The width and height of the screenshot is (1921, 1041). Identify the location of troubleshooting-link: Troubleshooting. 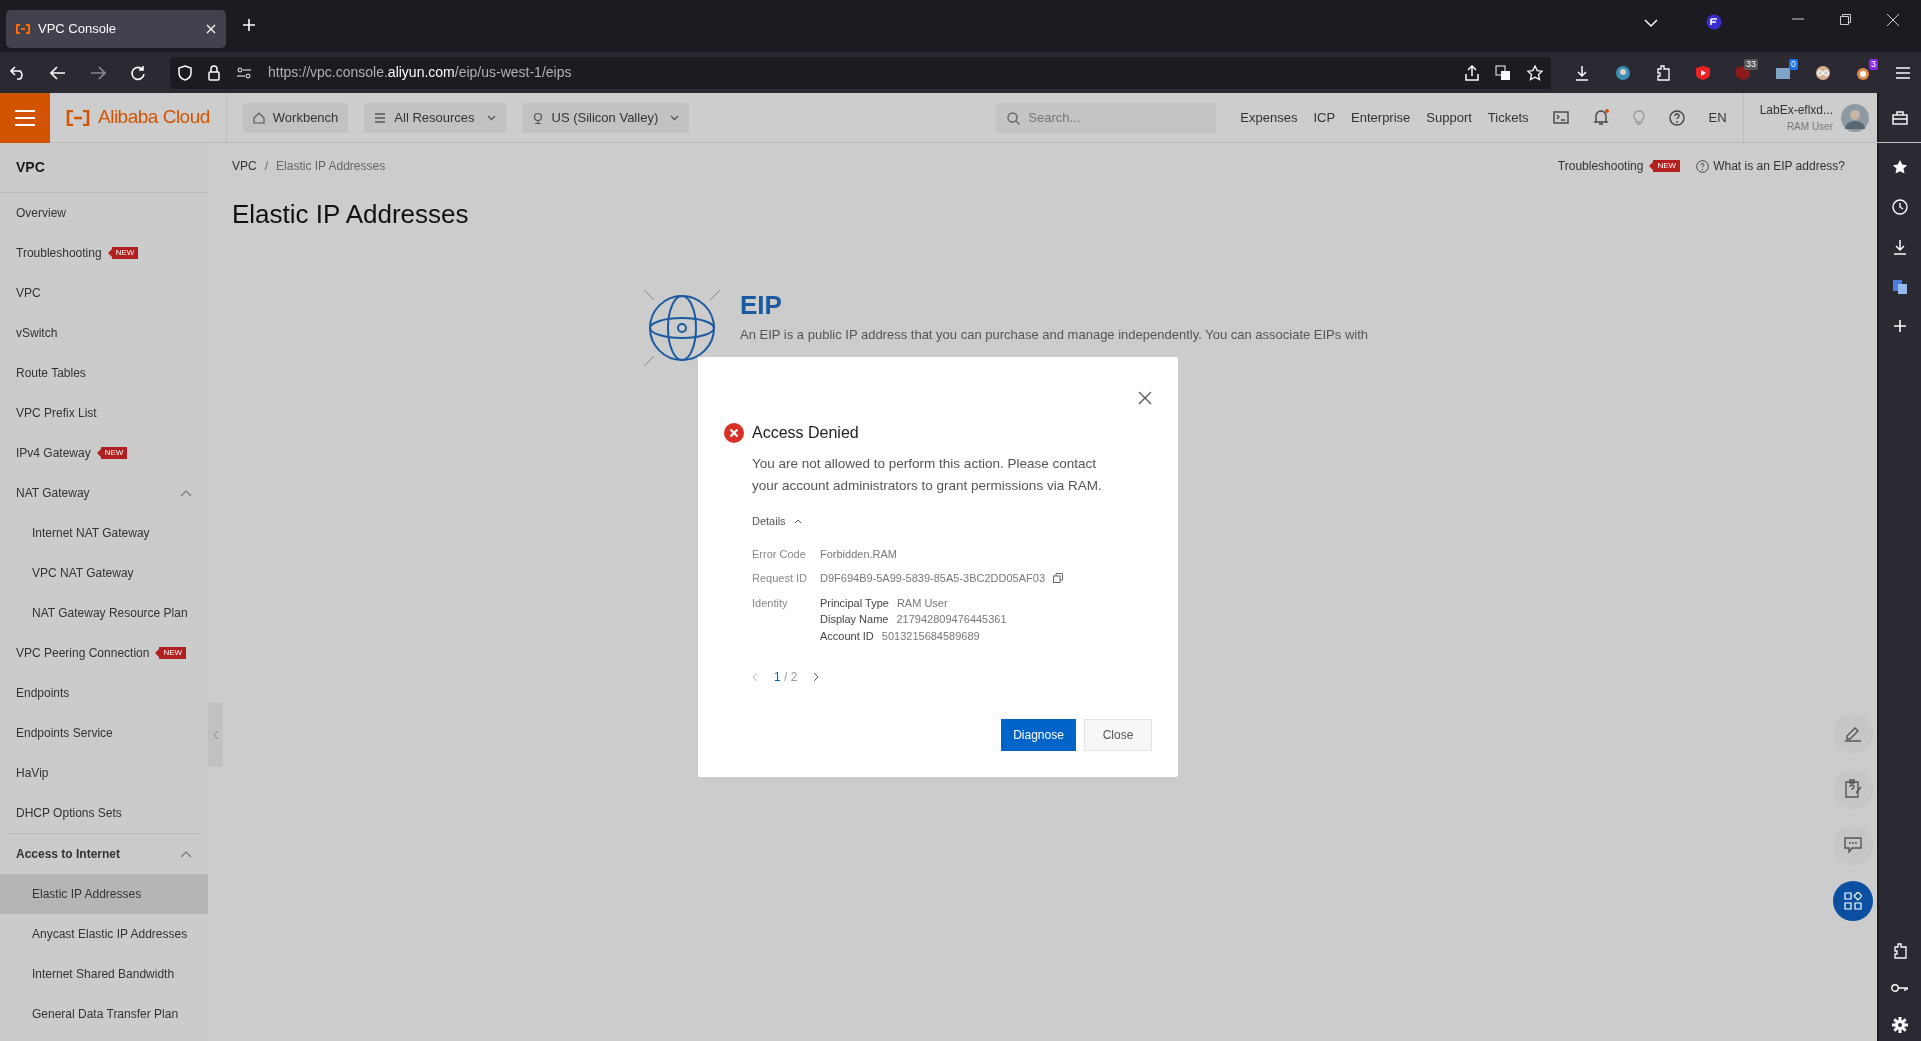
(1600, 166).